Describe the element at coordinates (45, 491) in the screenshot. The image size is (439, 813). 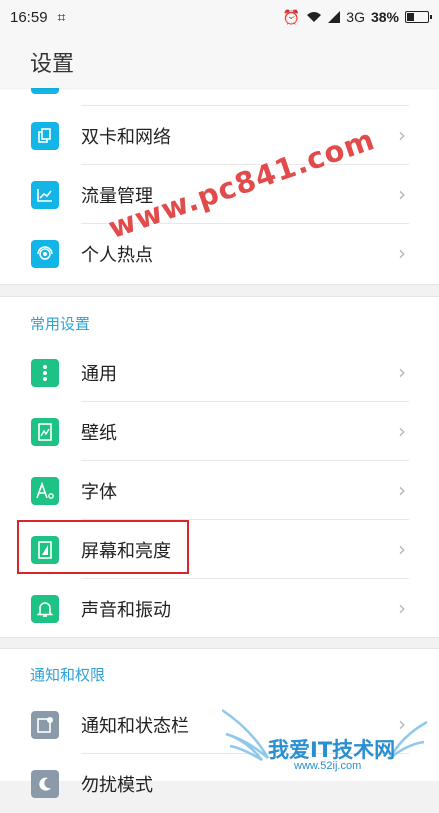
I see `font-icon` at that location.